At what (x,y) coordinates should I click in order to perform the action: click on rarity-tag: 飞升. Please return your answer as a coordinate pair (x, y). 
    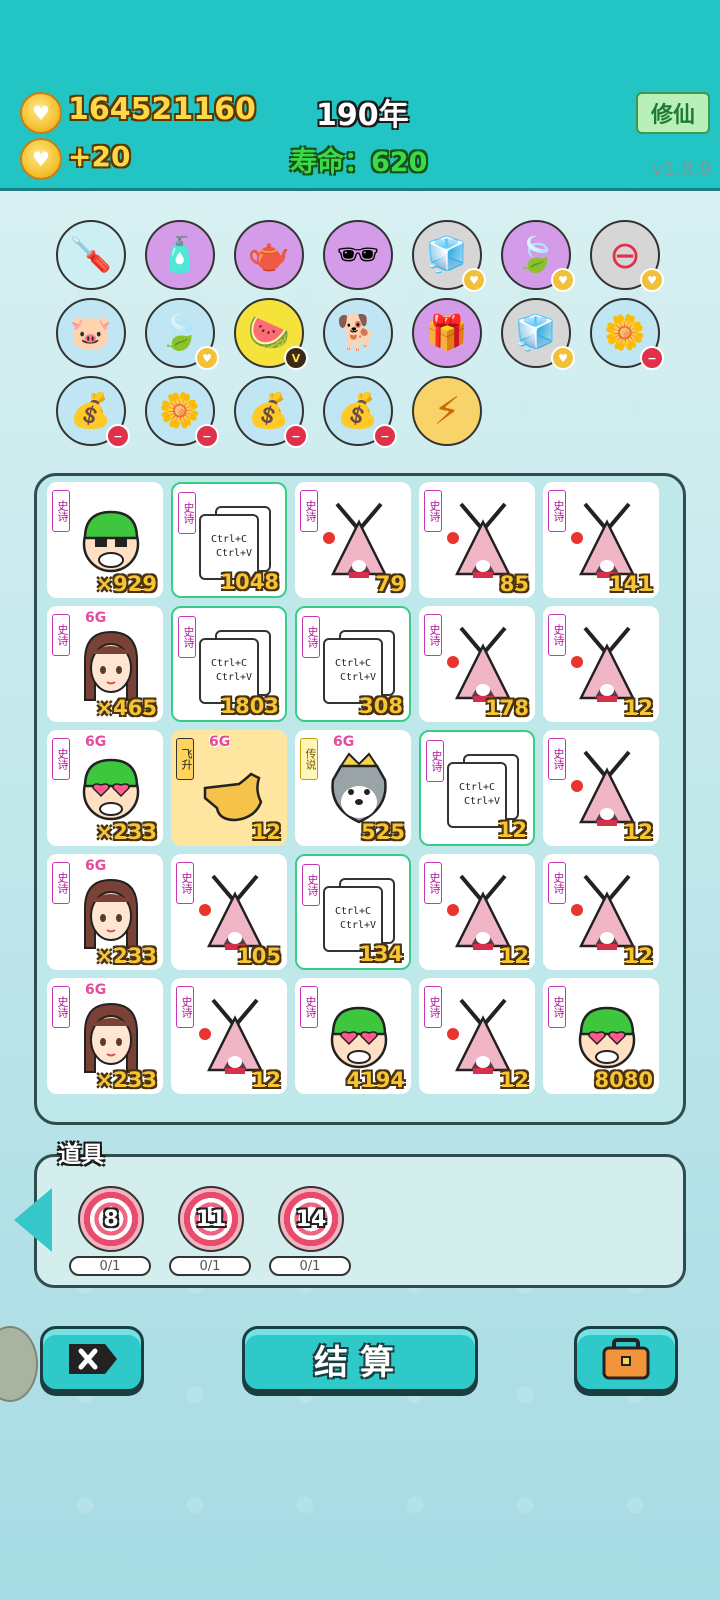
    Looking at the image, I should click on (185, 759).